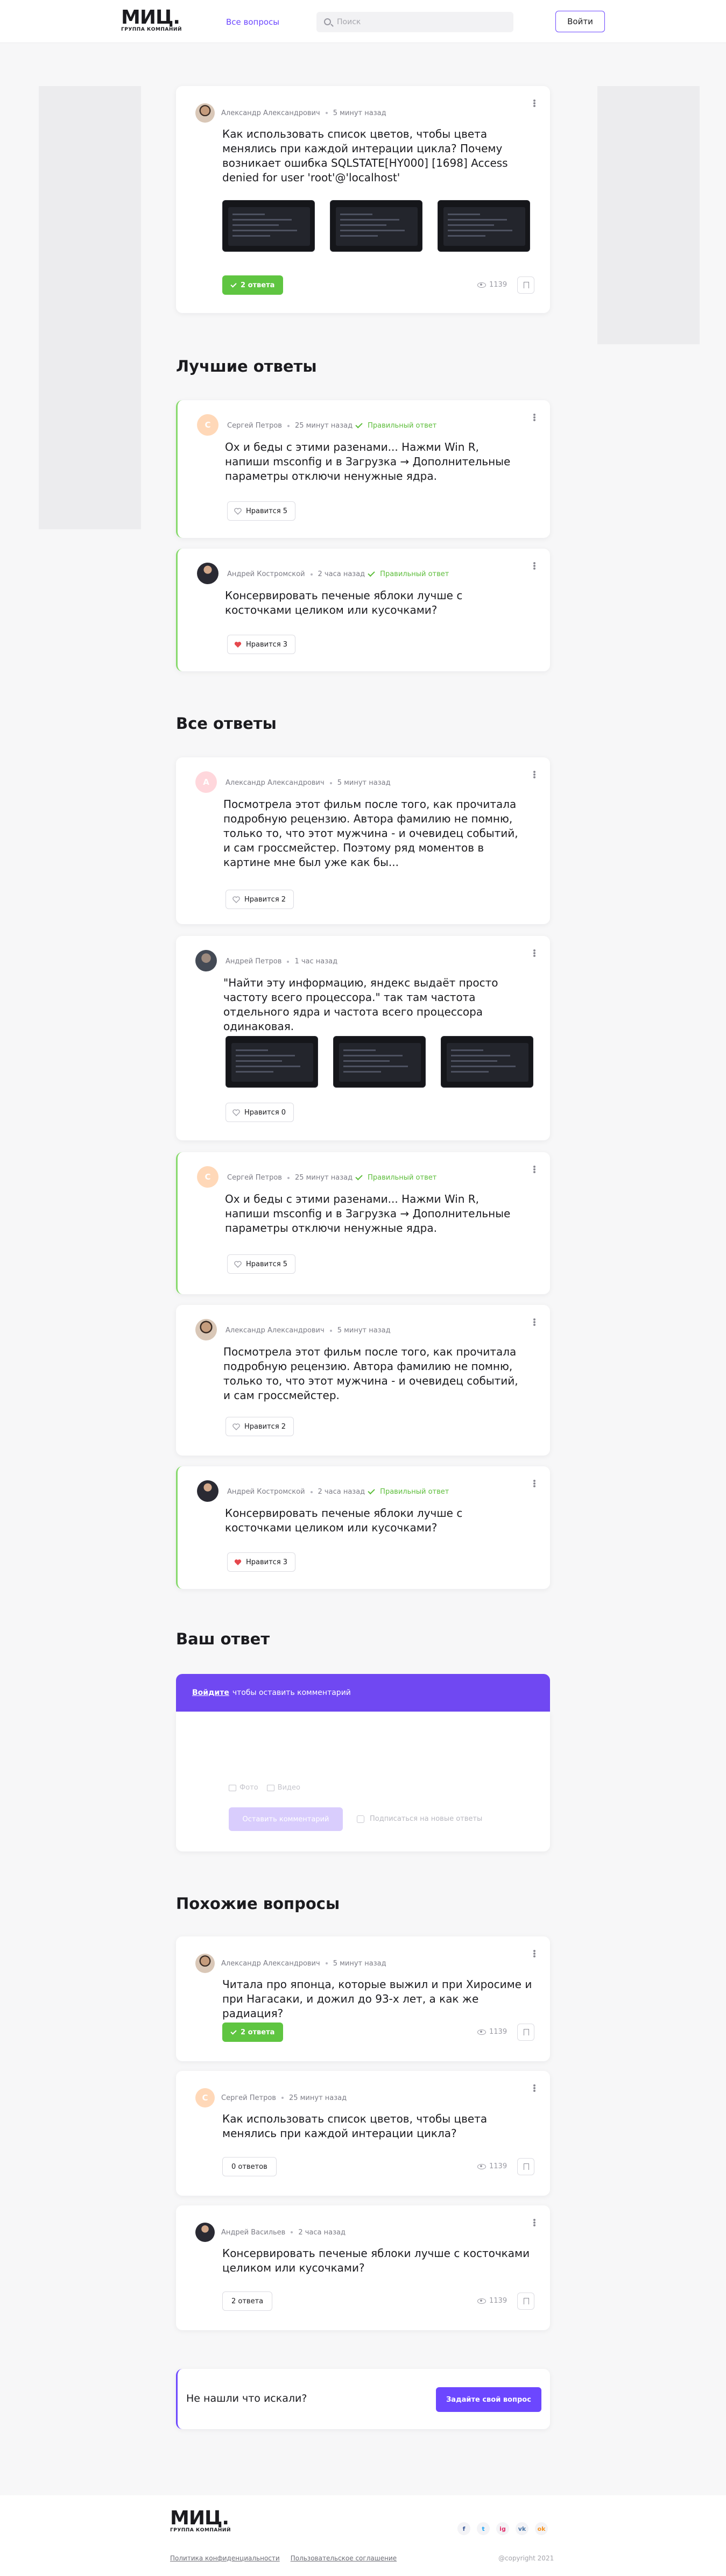 Image resolution: width=726 pixels, height=2576 pixels. I want to click on vk-icon: vk, so click(522, 2528).